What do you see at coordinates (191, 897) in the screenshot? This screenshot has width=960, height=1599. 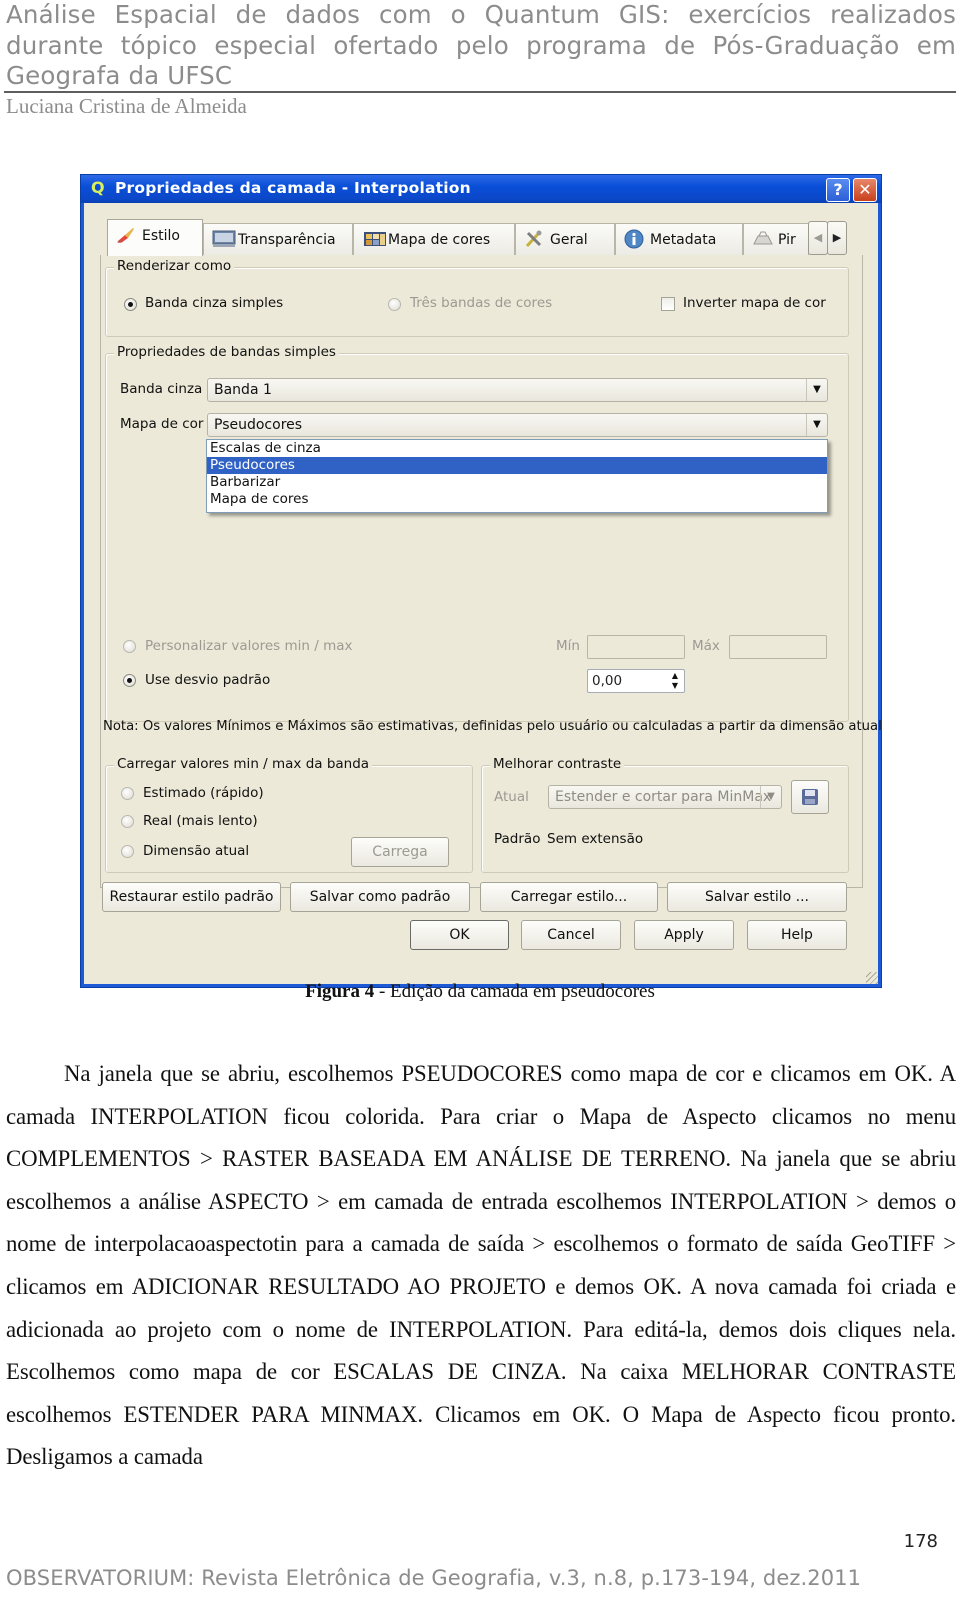 I see `restore-default-style-button: Restaurar estilo padrão` at bounding box center [191, 897].